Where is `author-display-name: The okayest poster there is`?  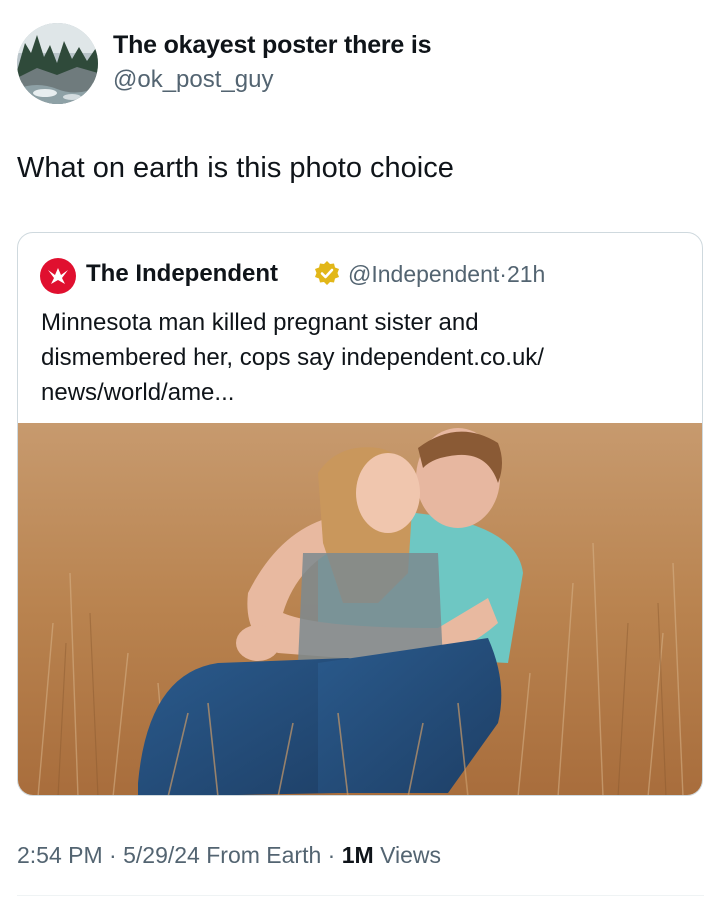 author-display-name: The okayest poster there is is located at coordinates (272, 45).